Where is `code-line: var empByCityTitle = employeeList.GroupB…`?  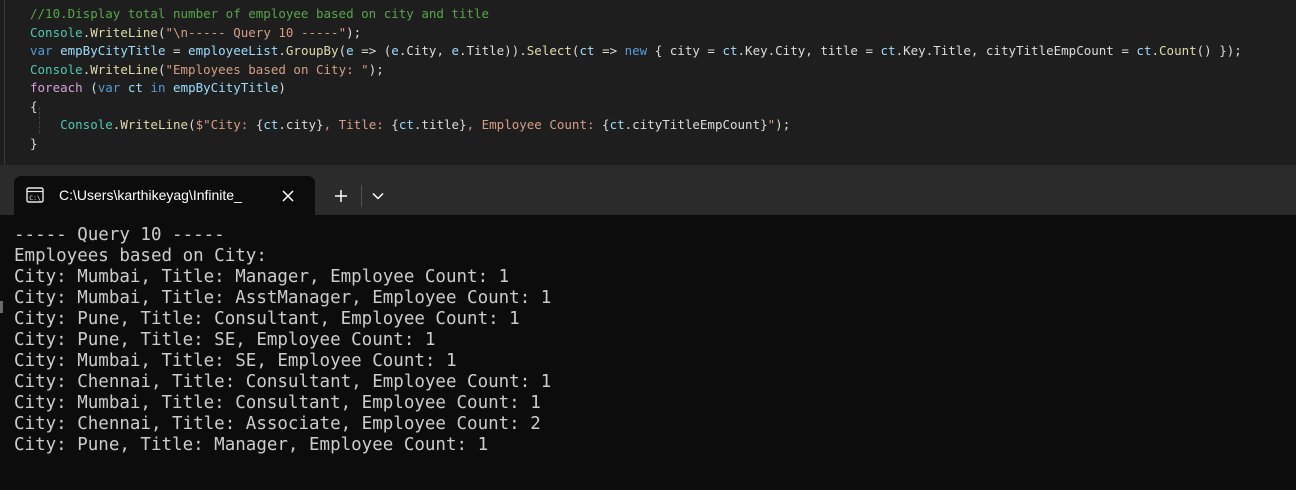 code-line: var empByCityTitle = employeeList.GroupB… is located at coordinates (636, 50).